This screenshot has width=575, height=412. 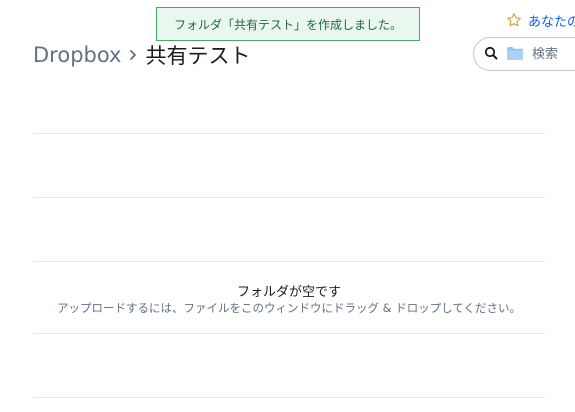 I want to click on search-input, so click(x=553, y=54).